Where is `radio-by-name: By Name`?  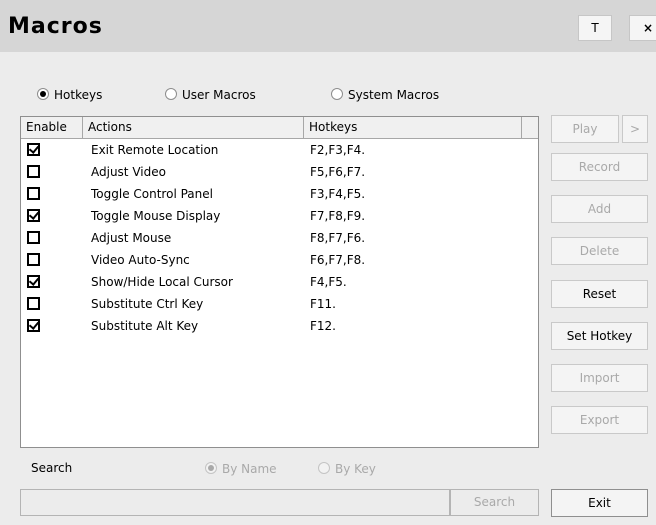
radio-by-name: By Name is located at coordinates (241, 469).